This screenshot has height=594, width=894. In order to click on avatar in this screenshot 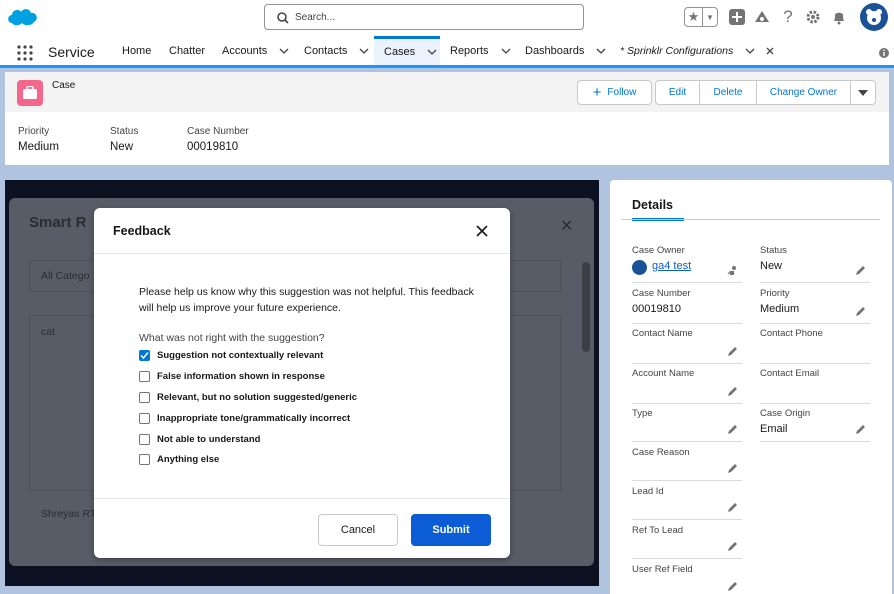, I will do `click(874, 17)`.